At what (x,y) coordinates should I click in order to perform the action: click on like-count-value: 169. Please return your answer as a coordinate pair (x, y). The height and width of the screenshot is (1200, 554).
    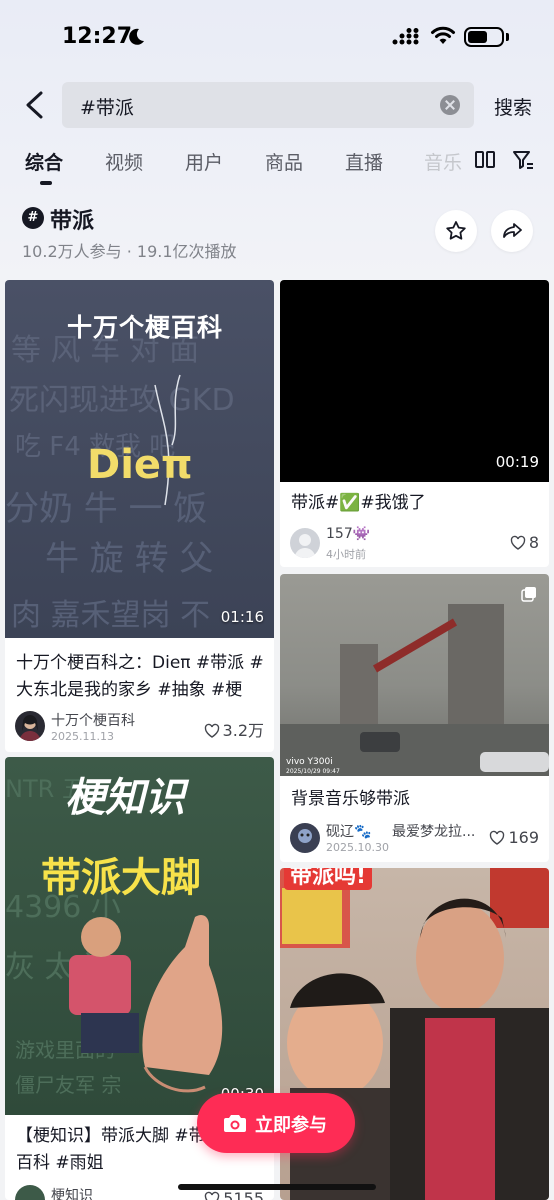
    Looking at the image, I should click on (523, 837).